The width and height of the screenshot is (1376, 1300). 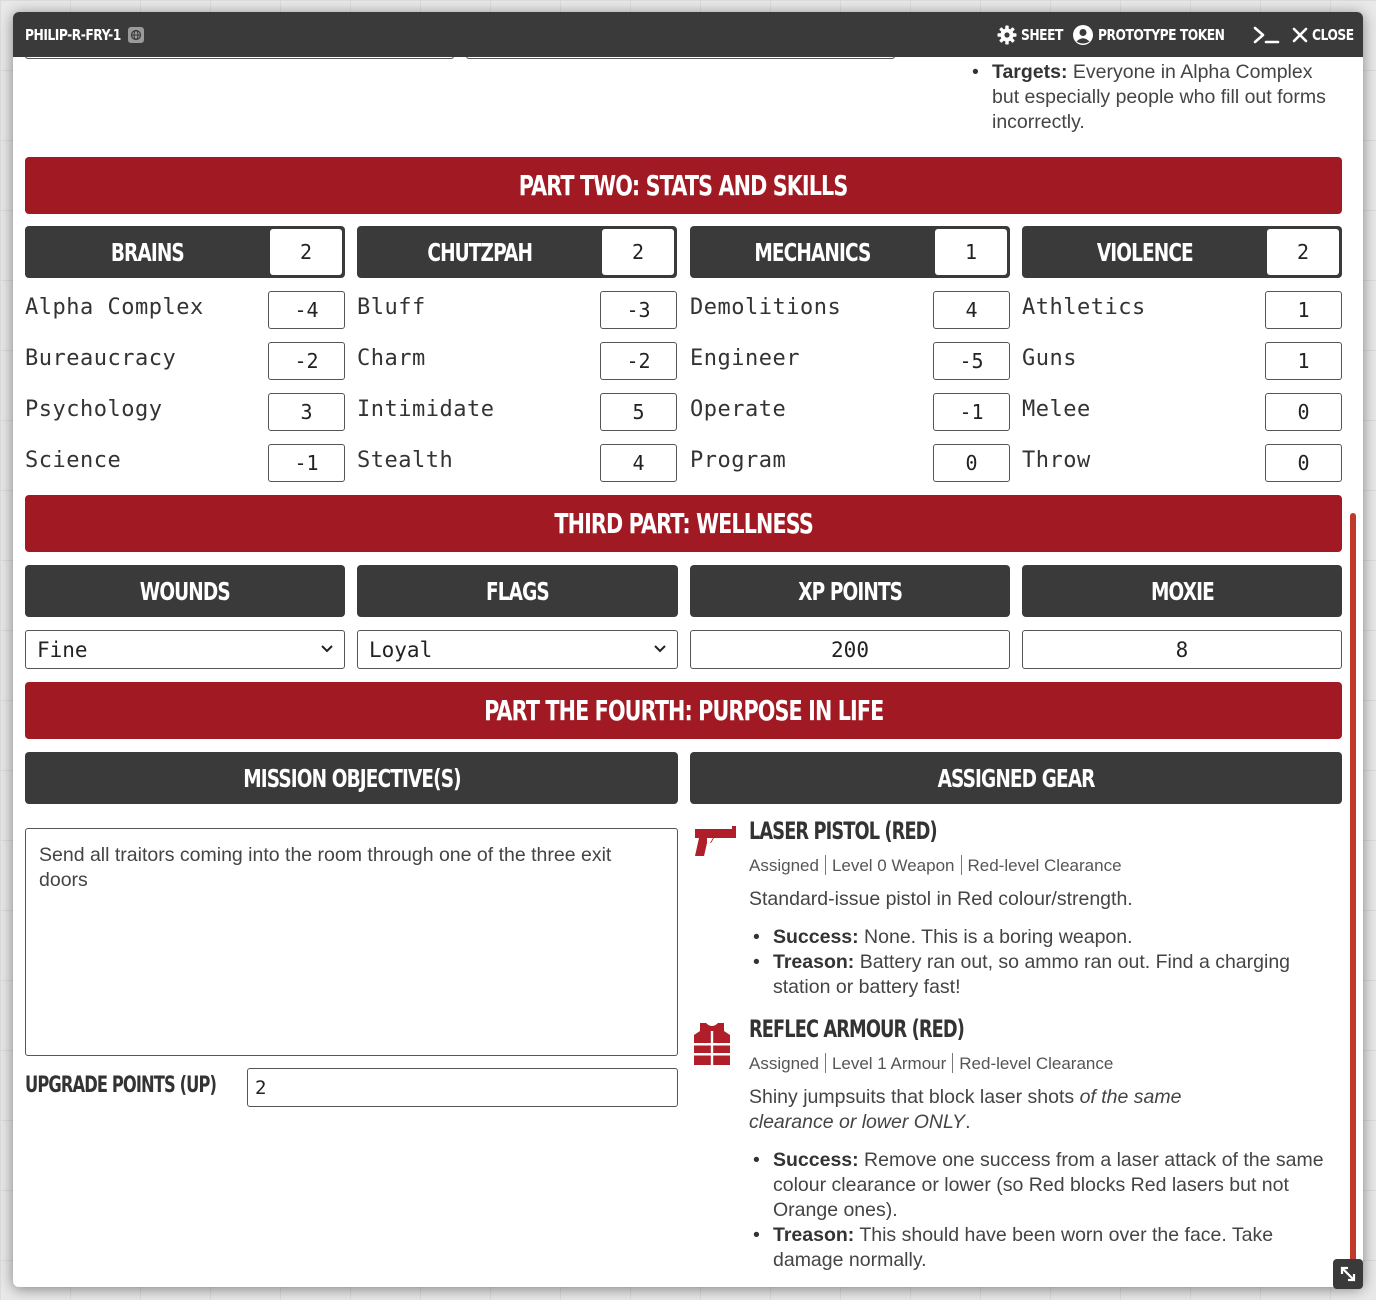 I want to click on stat-name: BRAINS, so click(x=147, y=252).